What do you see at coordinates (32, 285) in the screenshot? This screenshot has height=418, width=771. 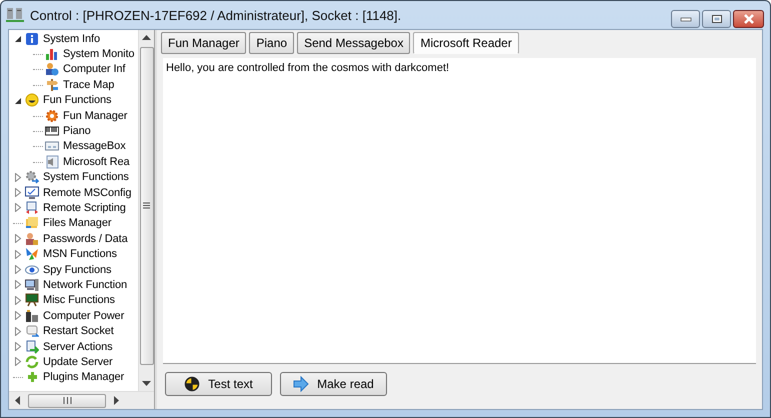 I see `computer-icon` at bounding box center [32, 285].